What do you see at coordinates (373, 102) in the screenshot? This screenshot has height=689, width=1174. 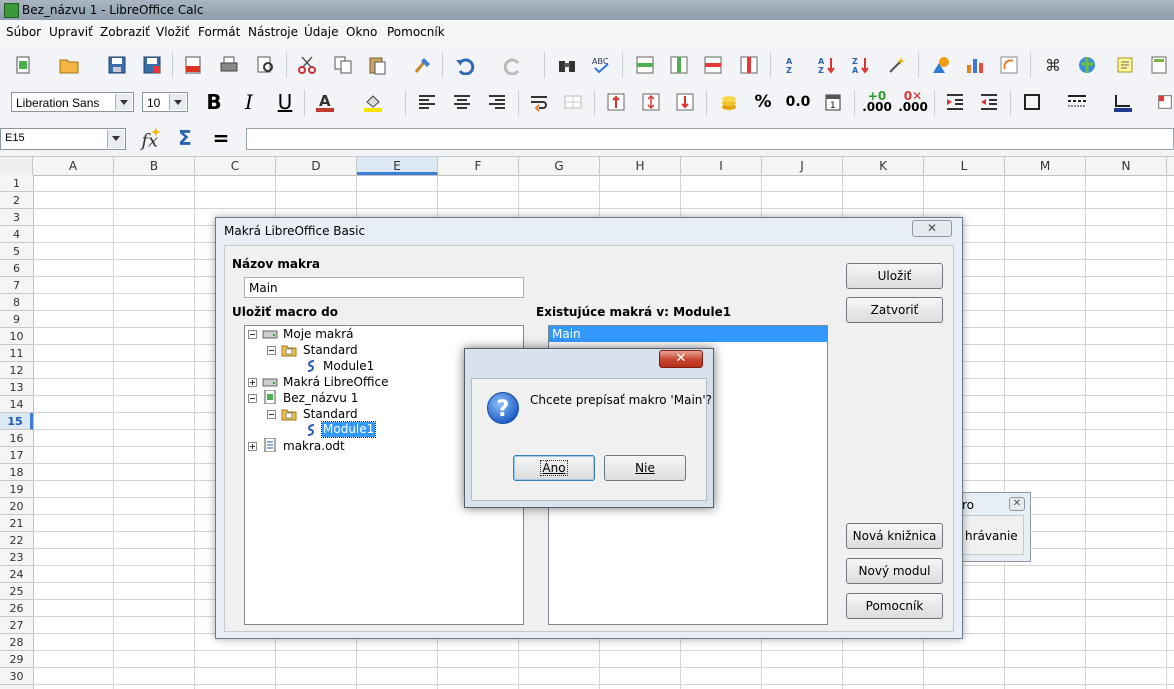 I see `highlight-color-icon` at bounding box center [373, 102].